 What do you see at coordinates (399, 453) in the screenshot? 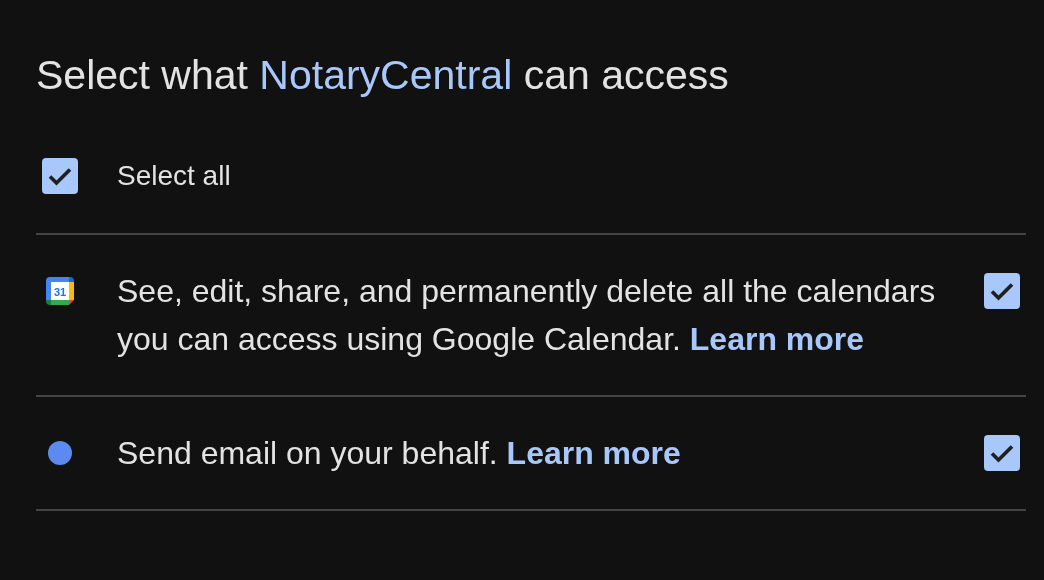
I see `permission-description: Send email on your behalf. Learn more` at bounding box center [399, 453].